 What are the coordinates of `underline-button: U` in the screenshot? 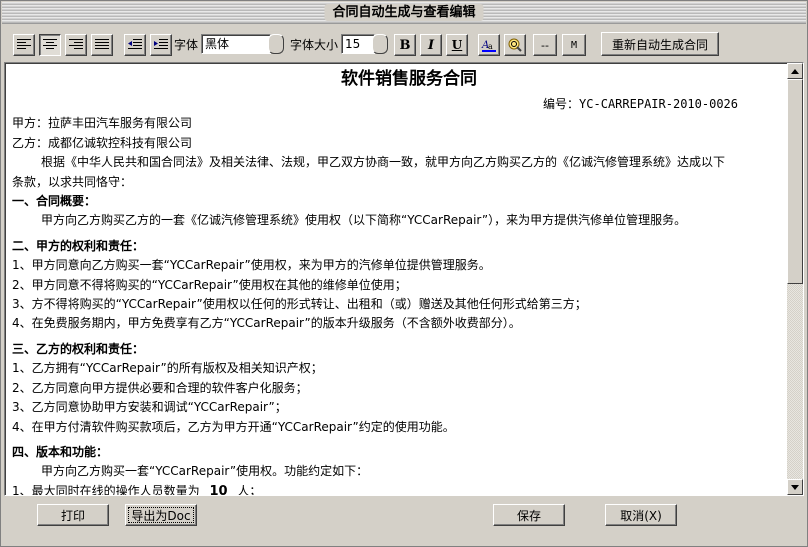 It's located at (457, 45).